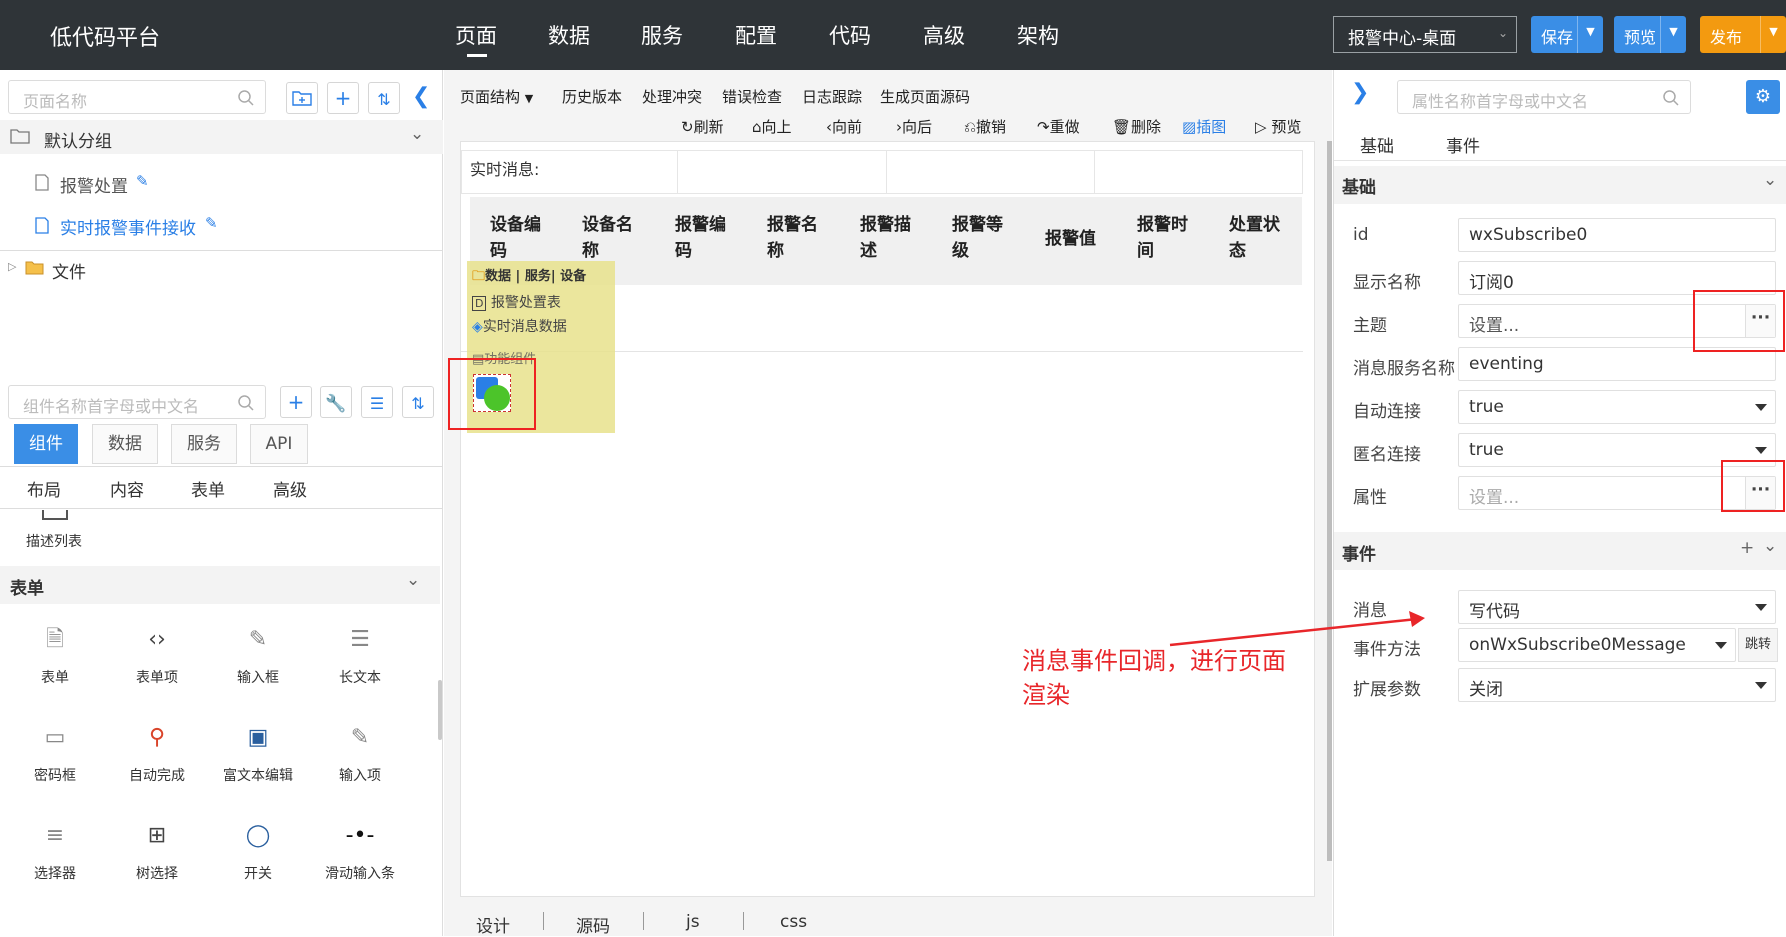 This screenshot has width=1786, height=937. What do you see at coordinates (792, 238) in the screenshot?
I see `col-alarm-name: 报警名称` at bounding box center [792, 238].